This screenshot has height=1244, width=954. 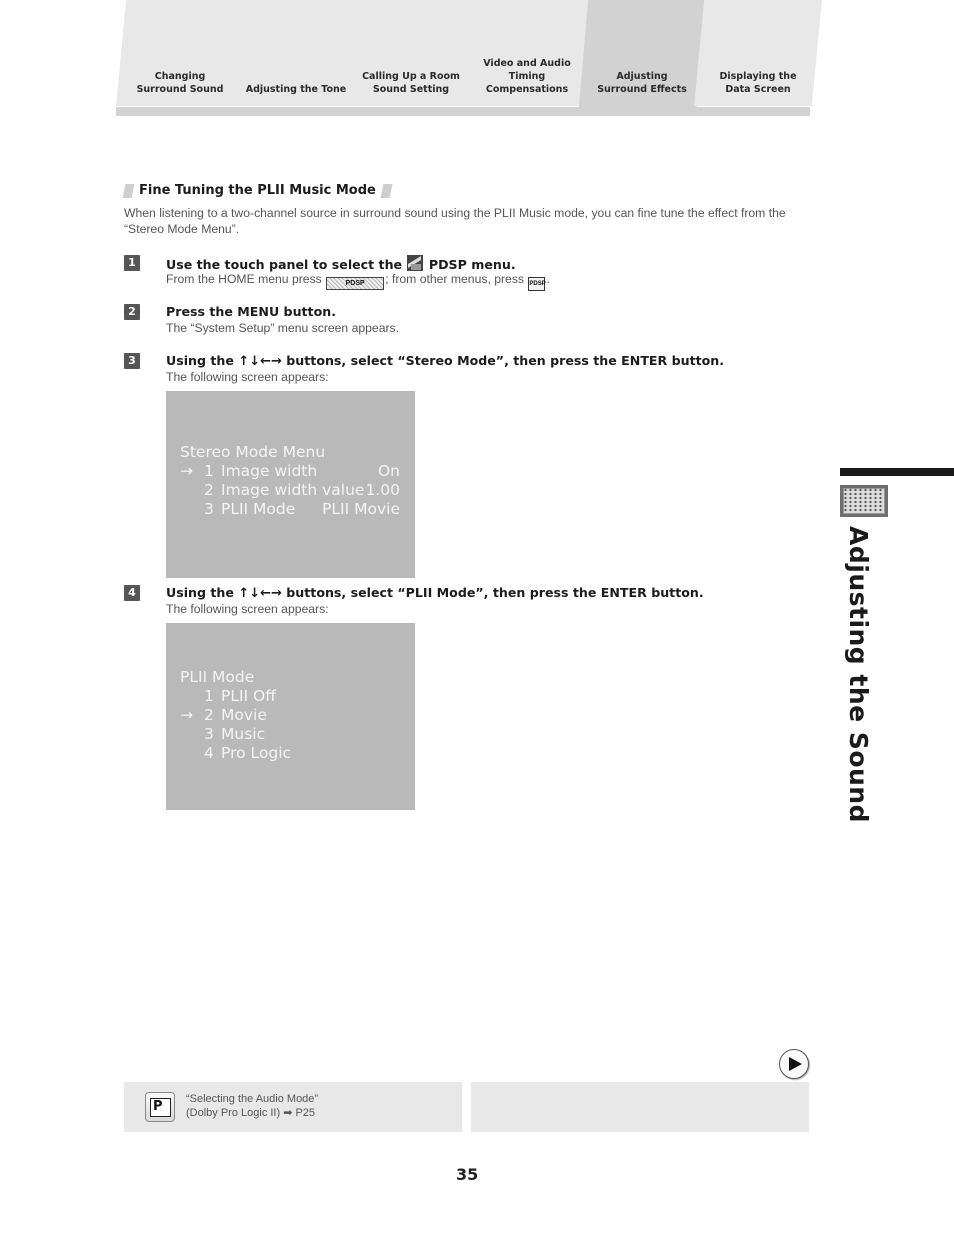 I want to click on menu-row-label: PLII Mode, so click(x=258, y=509).